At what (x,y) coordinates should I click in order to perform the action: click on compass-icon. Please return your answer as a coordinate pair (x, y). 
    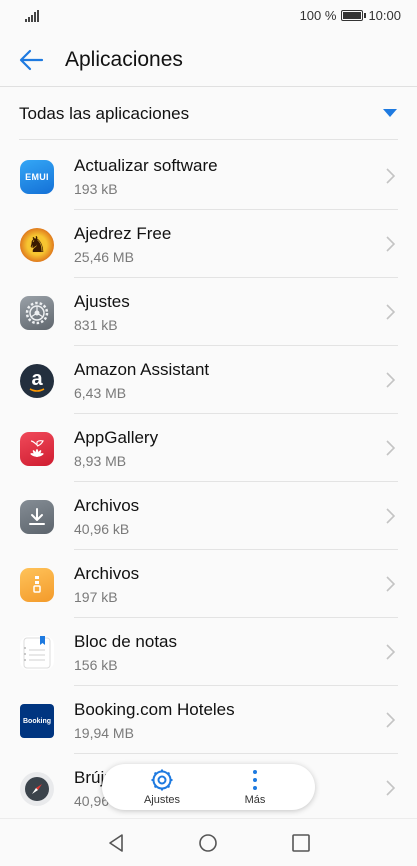
    Looking at the image, I should click on (37, 789).